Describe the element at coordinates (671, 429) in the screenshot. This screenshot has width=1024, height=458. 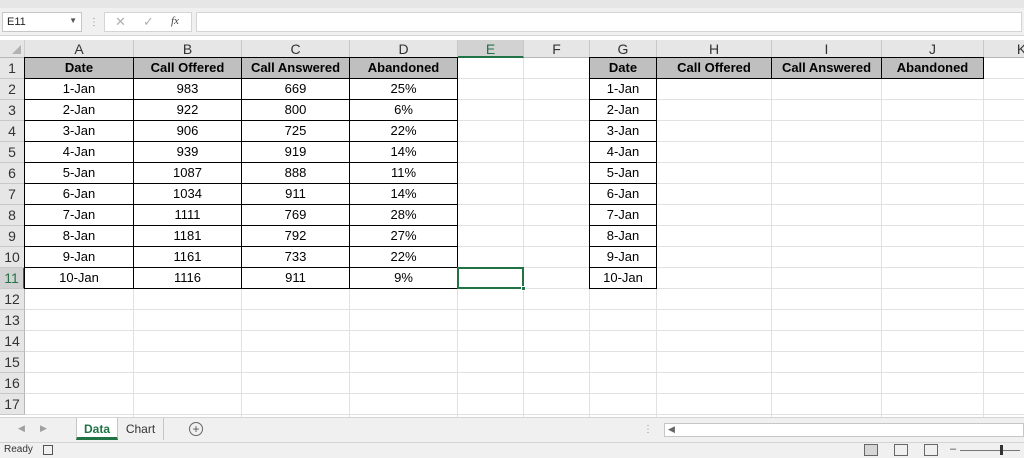
I see `scroll-left-arrow-icon: ◀` at that location.